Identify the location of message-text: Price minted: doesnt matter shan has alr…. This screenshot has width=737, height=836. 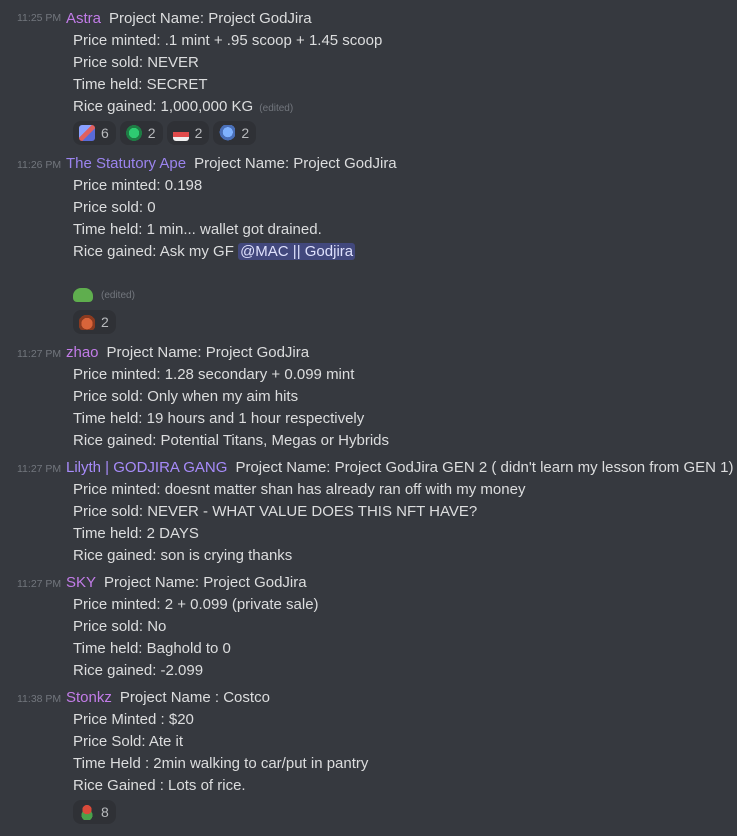
(299, 489).